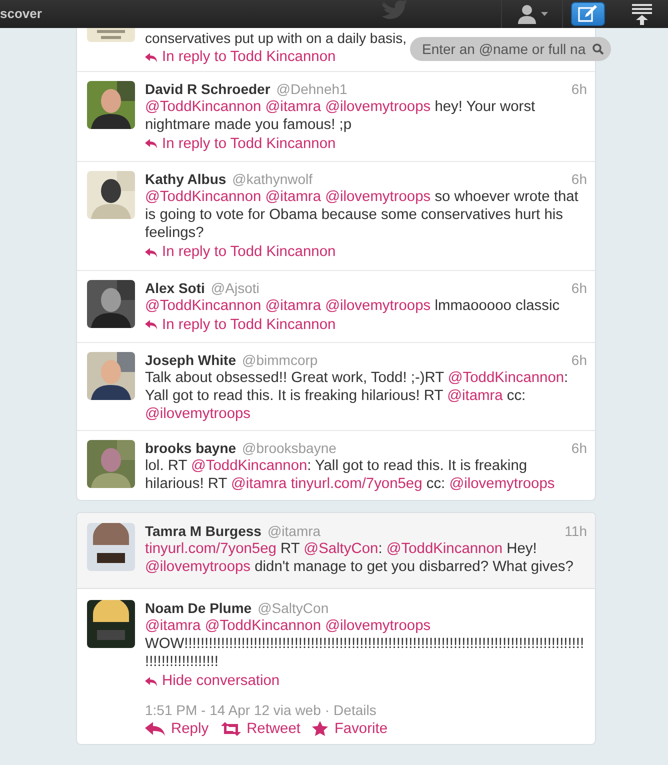  What do you see at coordinates (575, 531) in the screenshot?
I see `tweet-time: 11h` at bounding box center [575, 531].